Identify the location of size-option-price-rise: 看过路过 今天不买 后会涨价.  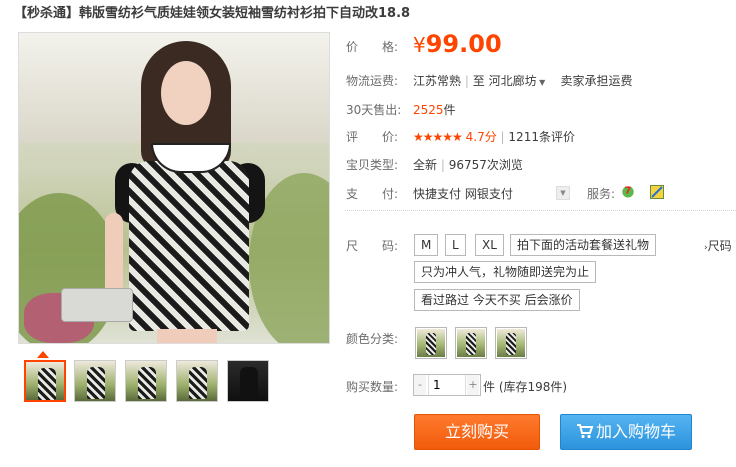
(497, 300).